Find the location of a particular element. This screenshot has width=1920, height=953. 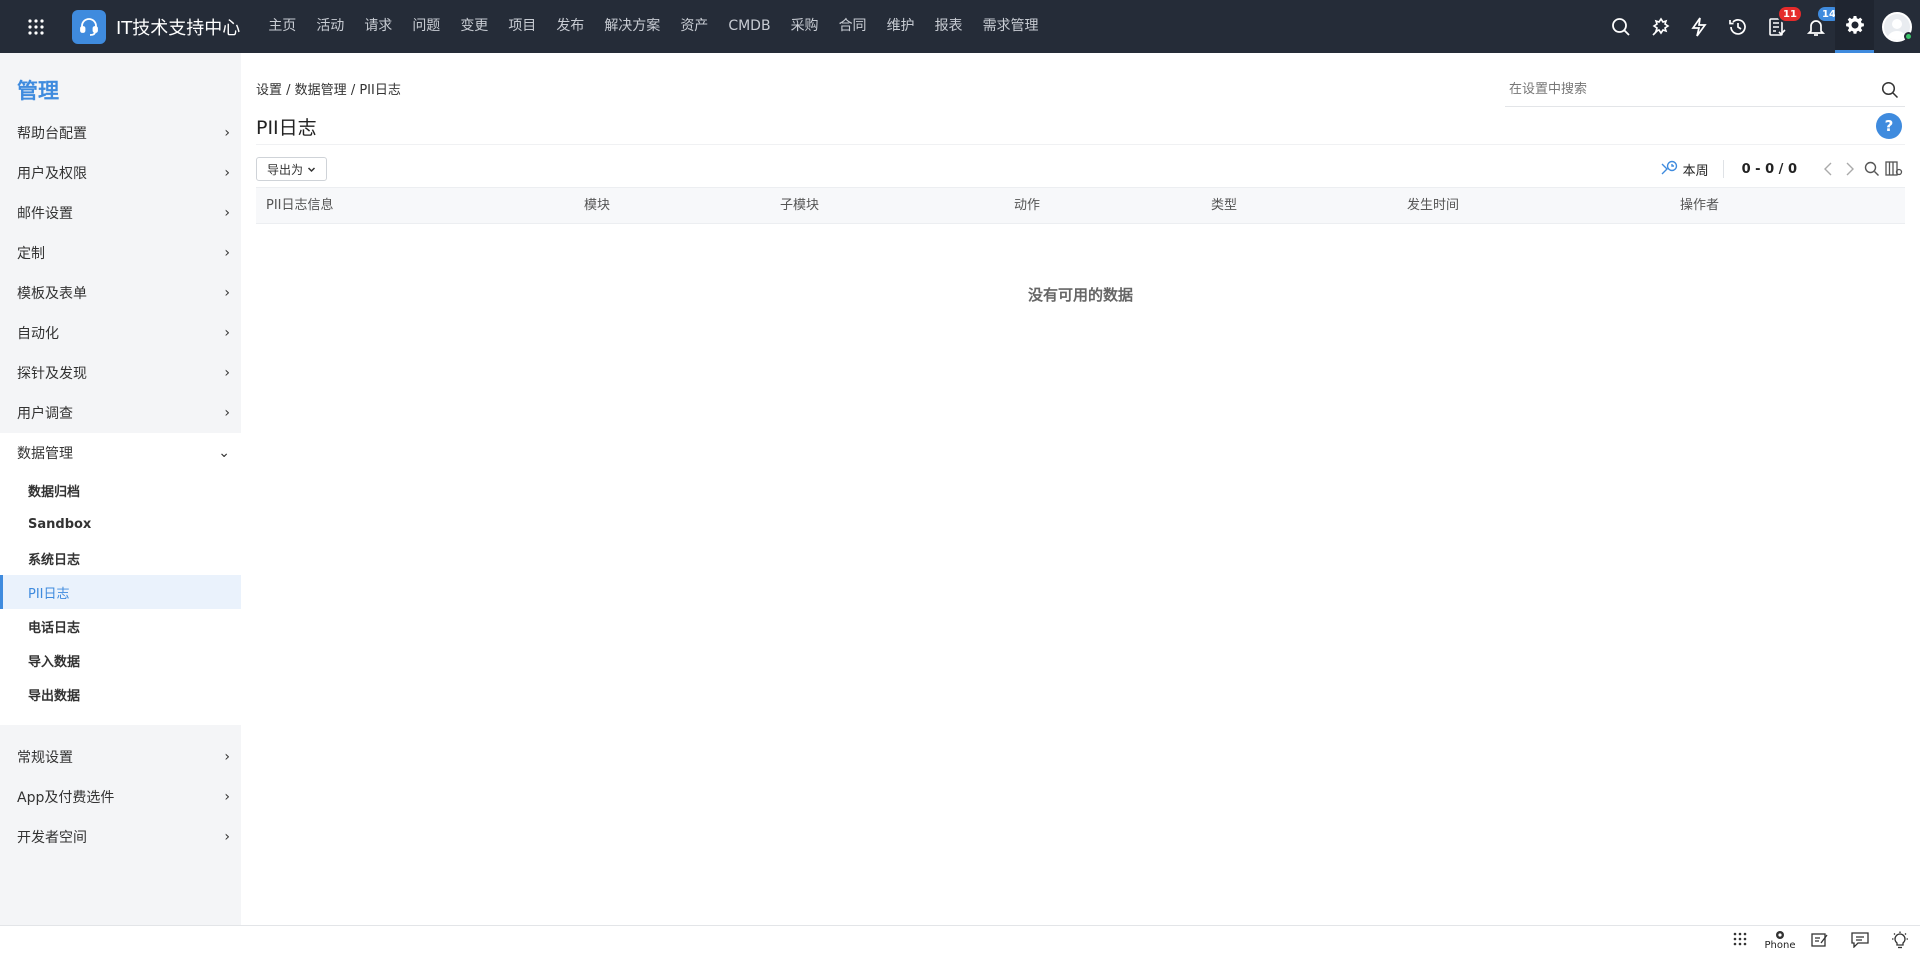

table-search-icon is located at coordinates (1872, 169).